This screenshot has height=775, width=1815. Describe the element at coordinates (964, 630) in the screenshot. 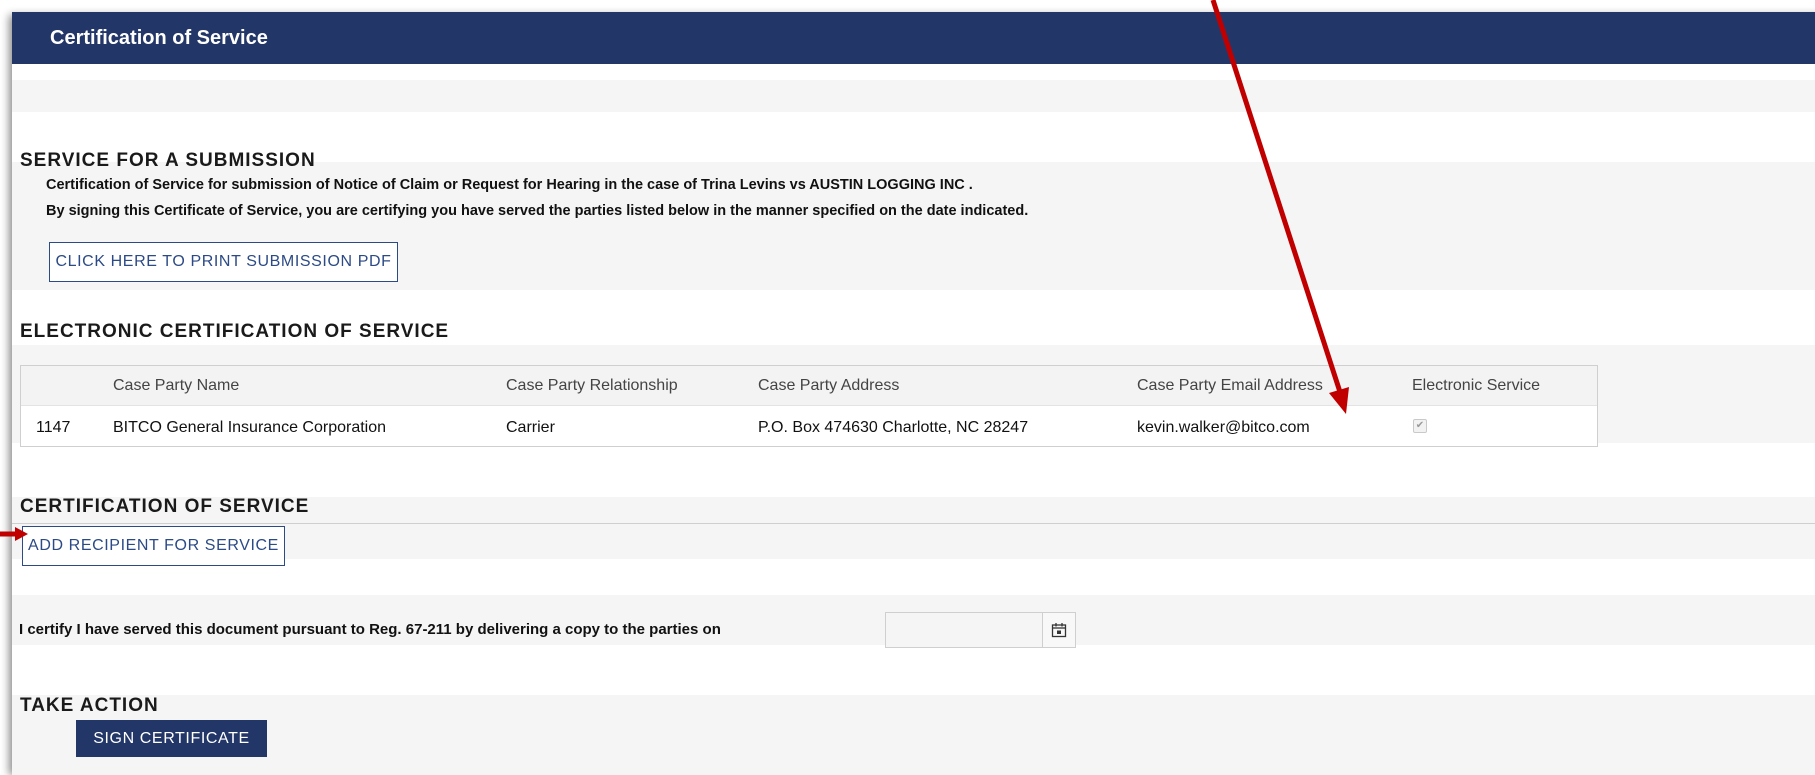

I see `service-date-input` at that location.